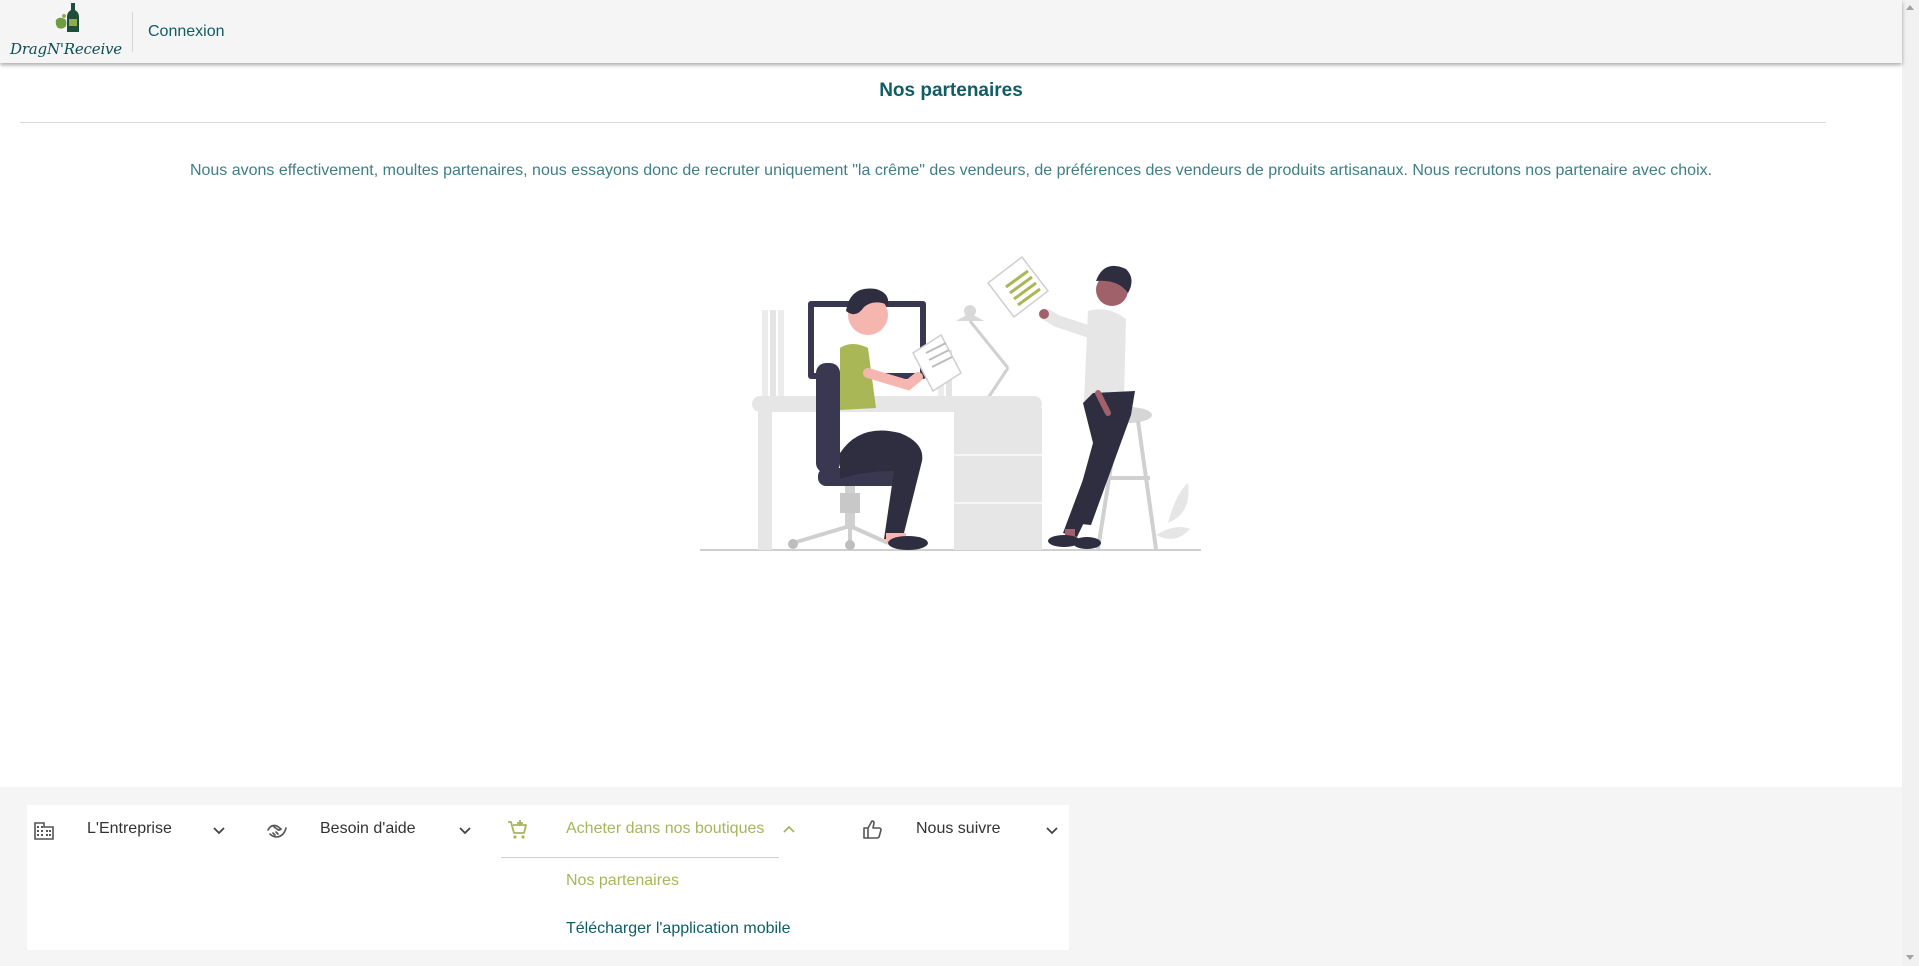 The image size is (1919, 966). Describe the element at coordinates (368, 828) in the screenshot. I see `footer-group-label: Besoin d'aide` at that location.